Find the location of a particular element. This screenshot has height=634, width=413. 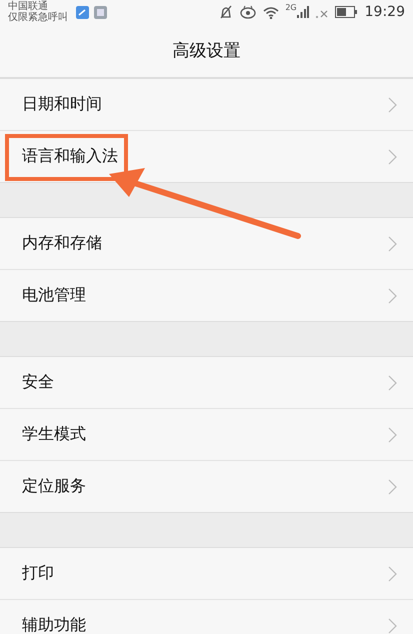

settings-item: 电池管理 is located at coordinates (206, 295).